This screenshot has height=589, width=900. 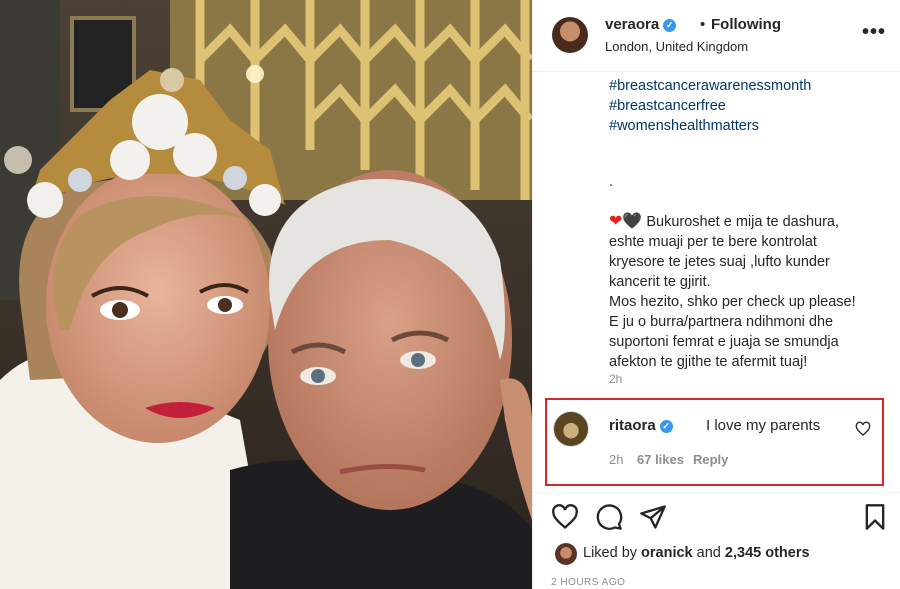 I want to click on following-button: Following, so click(x=746, y=24).